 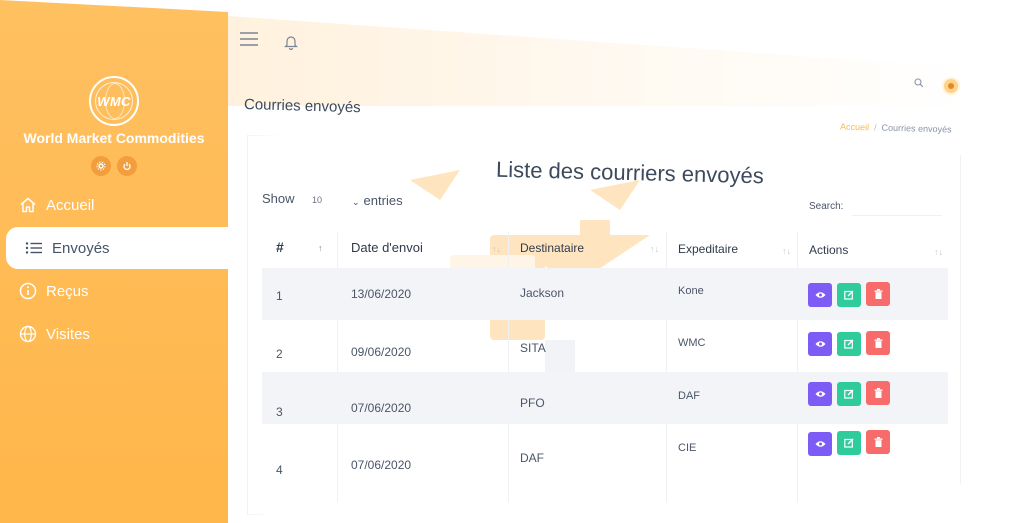 I want to click on cell-date: 13/06/2020, so click(x=381, y=294).